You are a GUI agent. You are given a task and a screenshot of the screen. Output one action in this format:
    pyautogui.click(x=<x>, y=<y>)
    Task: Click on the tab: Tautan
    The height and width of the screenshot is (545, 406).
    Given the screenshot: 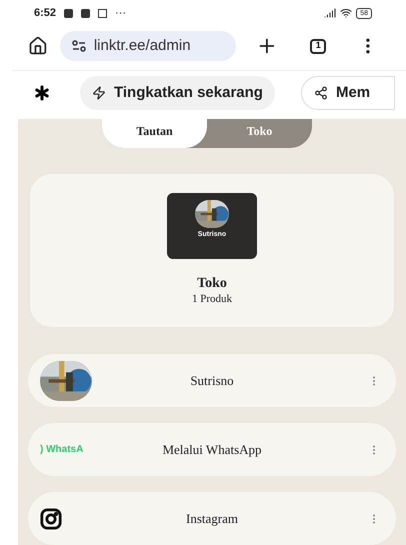 What is the action you would take?
    pyautogui.click(x=154, y=133)
    